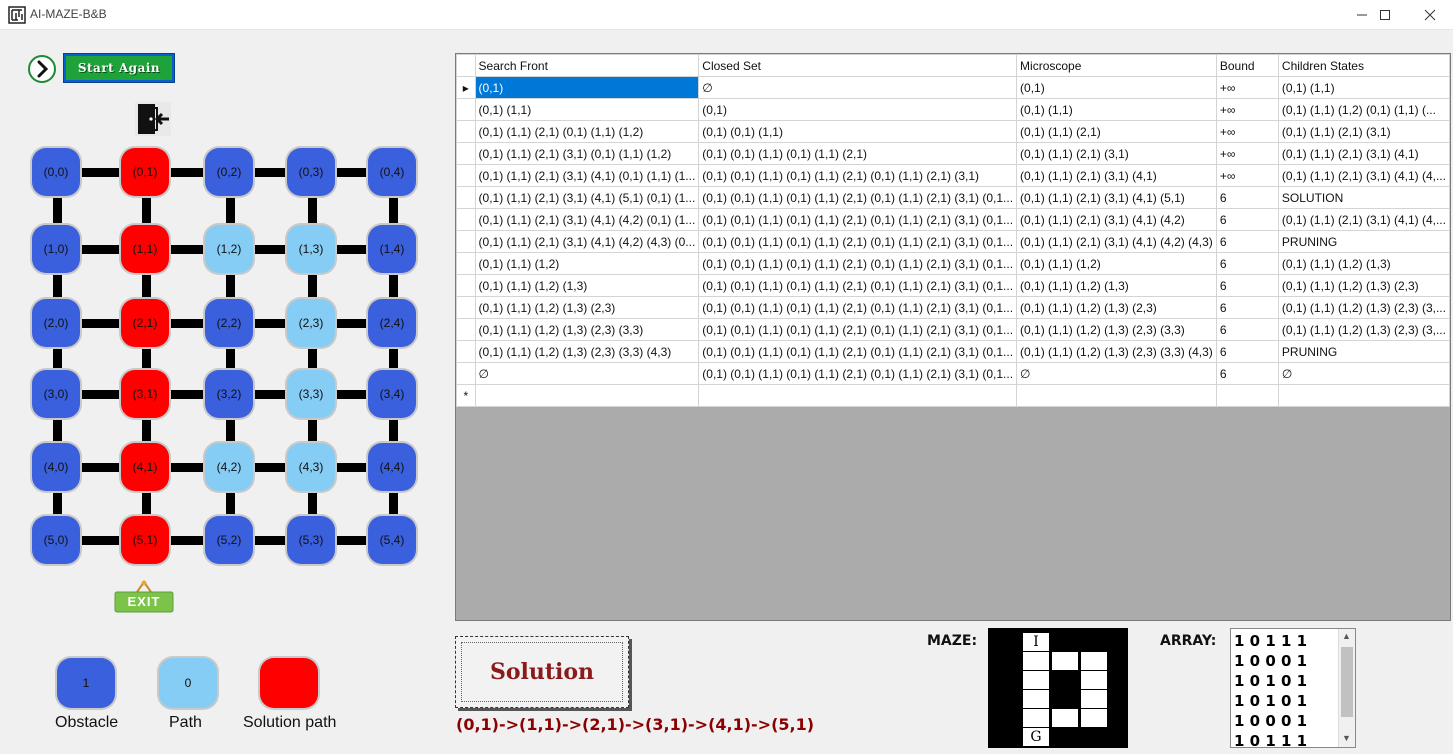 This screenshot has width=1453, height=754. What do you see at coordinates (229, 323) in the screenshot?
I see `maze-node: (2,2)` at bounding box center [229, 323].